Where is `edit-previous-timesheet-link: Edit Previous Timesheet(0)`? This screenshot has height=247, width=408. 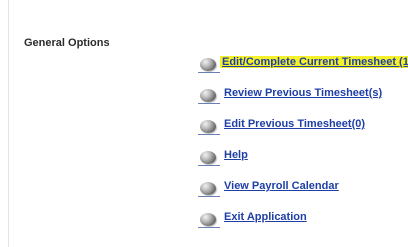
edit-previous-timesheet-link: Edit Previous Timesheet(0) is located at coordinates (294, 124).